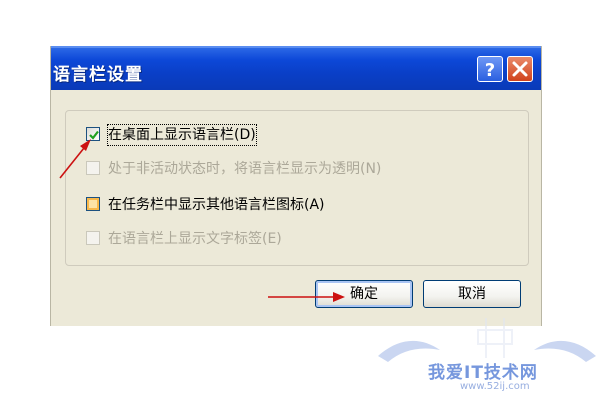  Describe the element at coordinates (182, 135) in the screenshot. I see `show-on-desktop-label: 在桌面上显示语言栏(D)` at that location.